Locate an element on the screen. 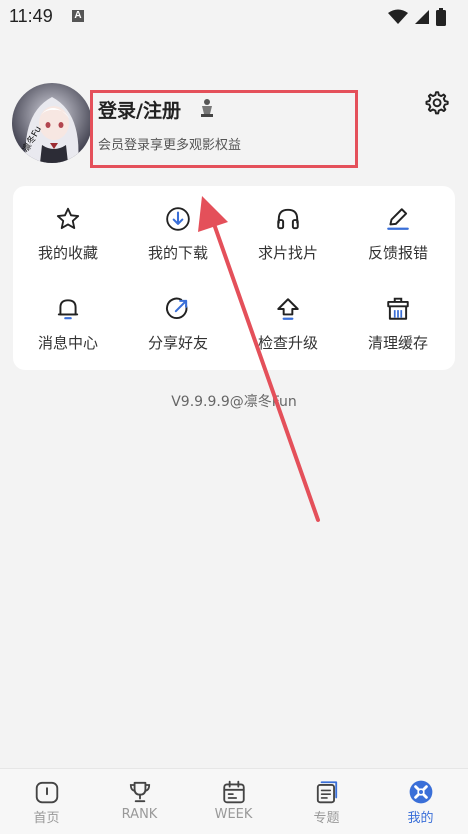 The width and height of the screenshot is (468, 834). nav-item-rank: RANK is located at coordinates (139, 801).